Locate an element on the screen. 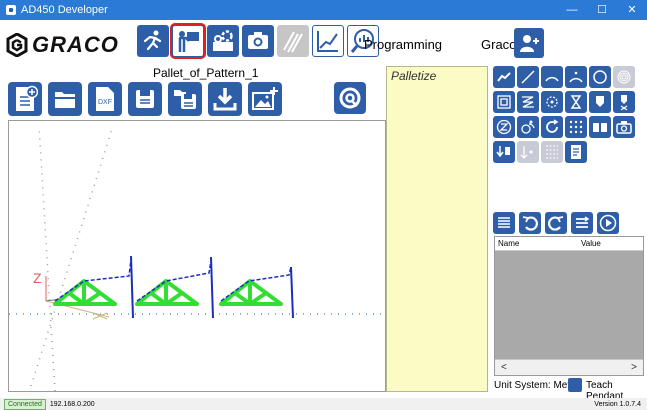 The image size is (647, 410). open-folder-icon is located at coordinates (65, 99).